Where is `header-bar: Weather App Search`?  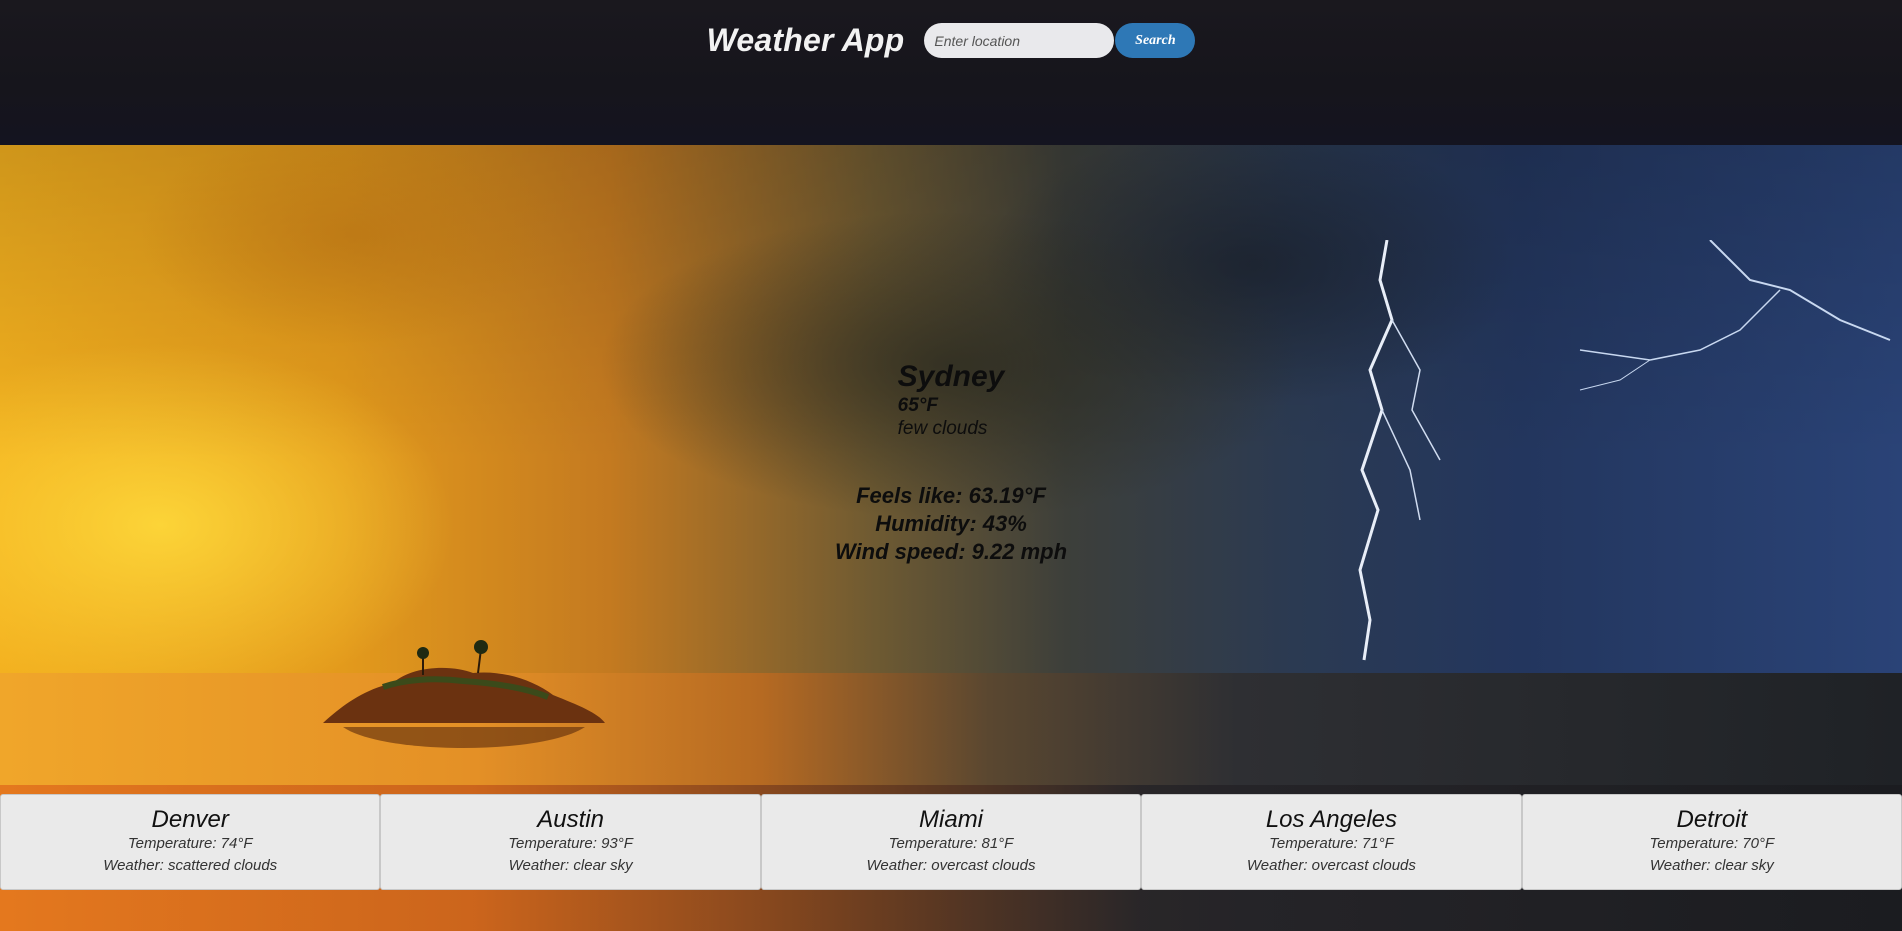
header-bar: Weather App Search is located at coordinates (951, 40).